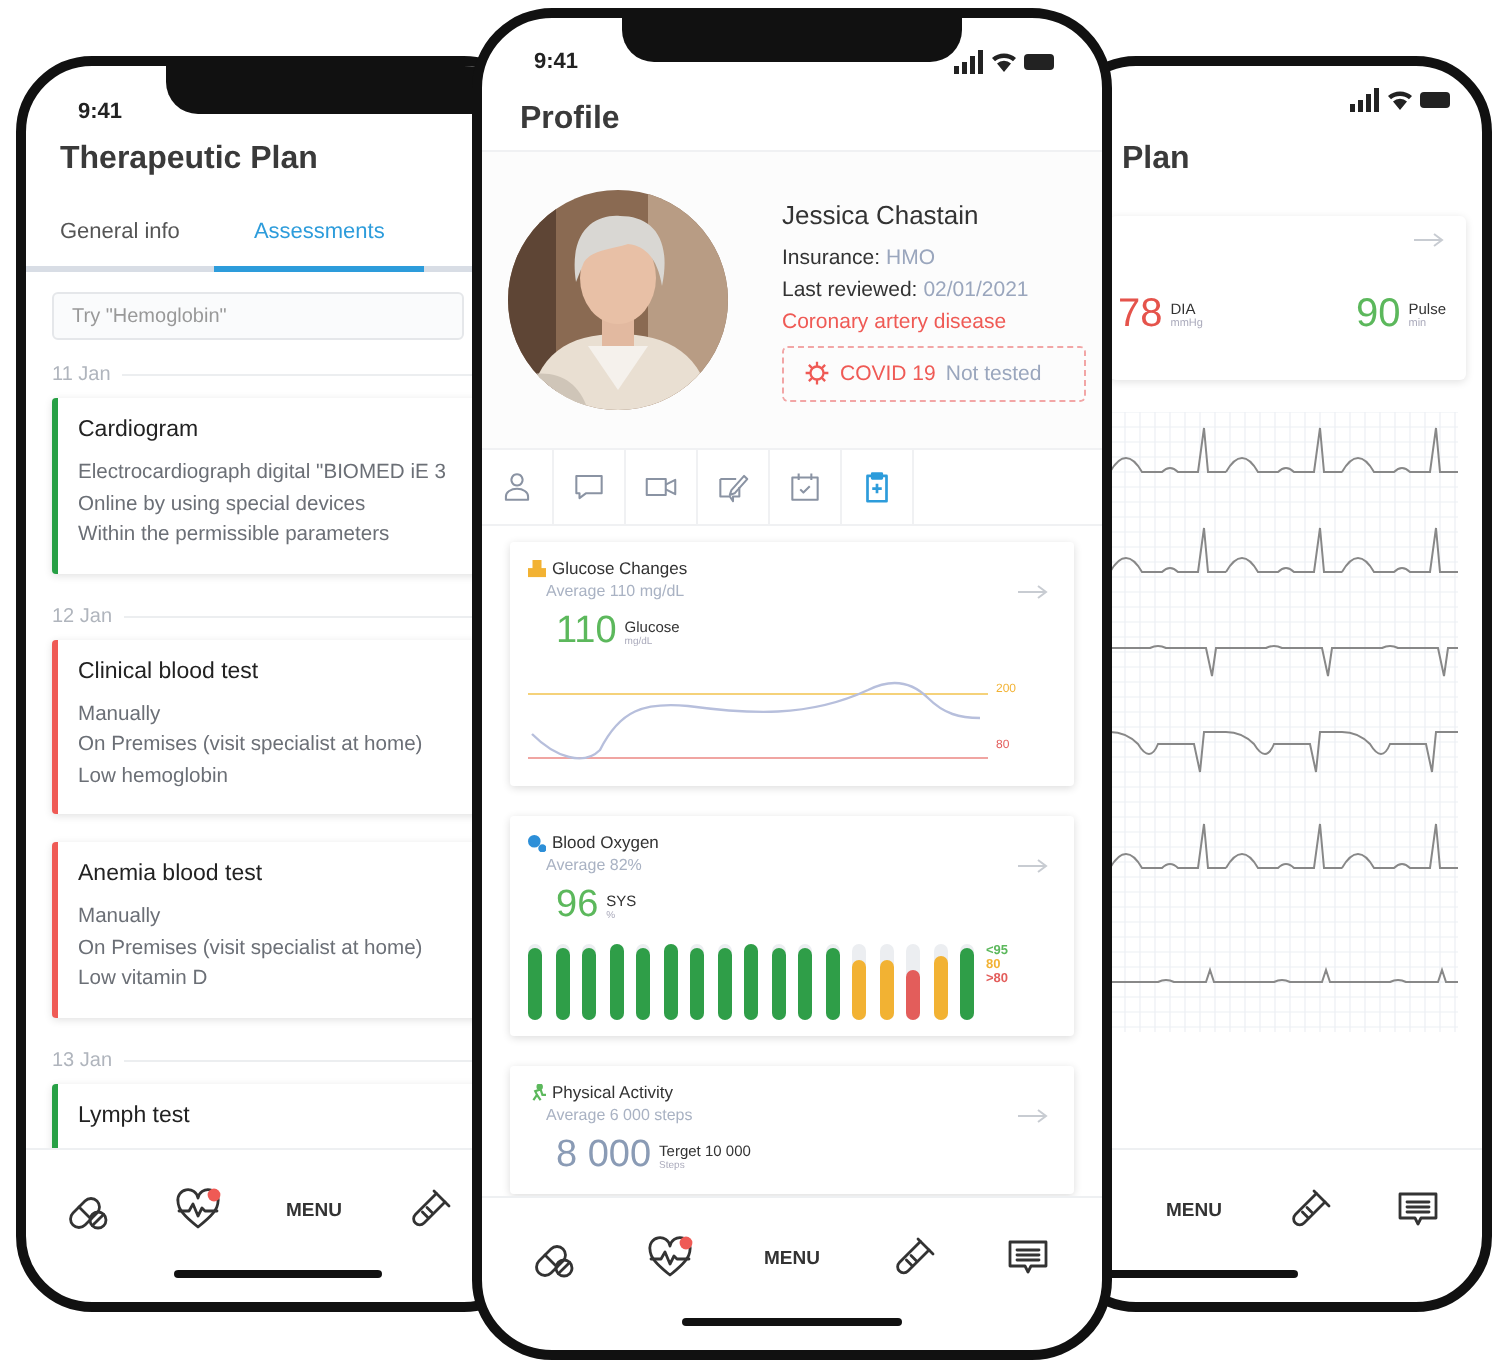  I want to click on tab: General info, so click(120, 234).